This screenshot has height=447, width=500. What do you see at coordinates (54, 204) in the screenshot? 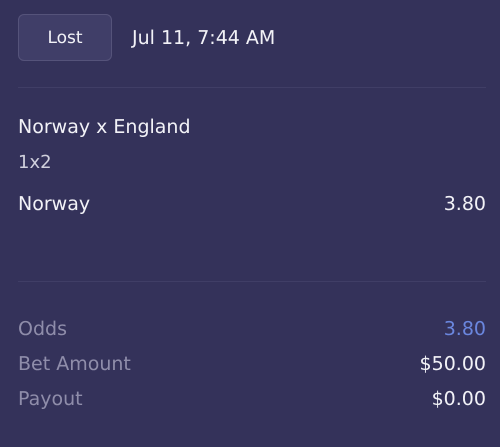
I see `selection-name: Norway` at bounding box center [54, 204].